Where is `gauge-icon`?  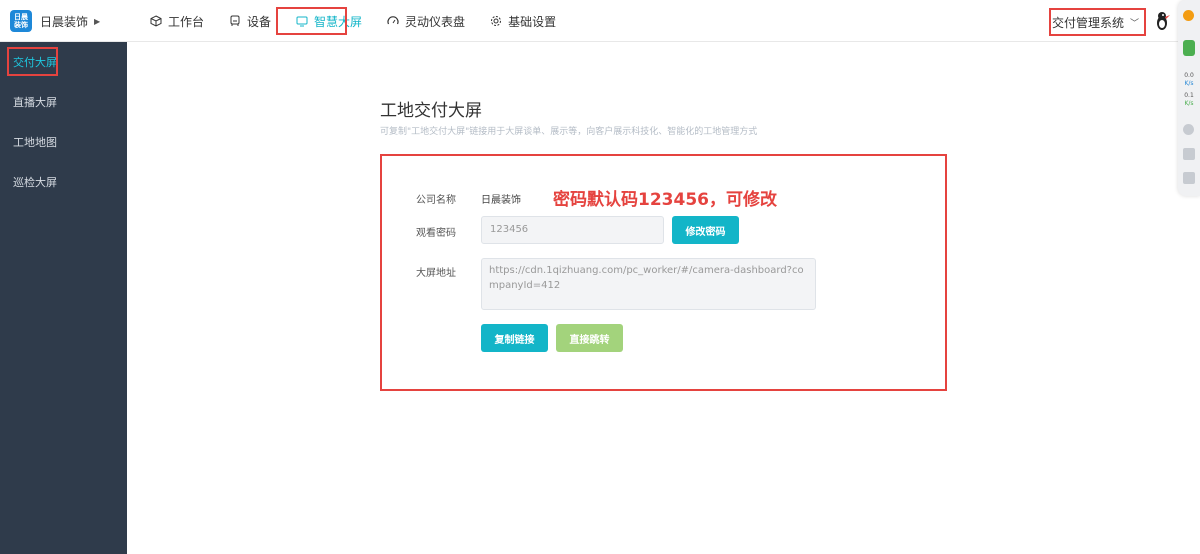 gauge-icon is located at coordinates (393, 21).